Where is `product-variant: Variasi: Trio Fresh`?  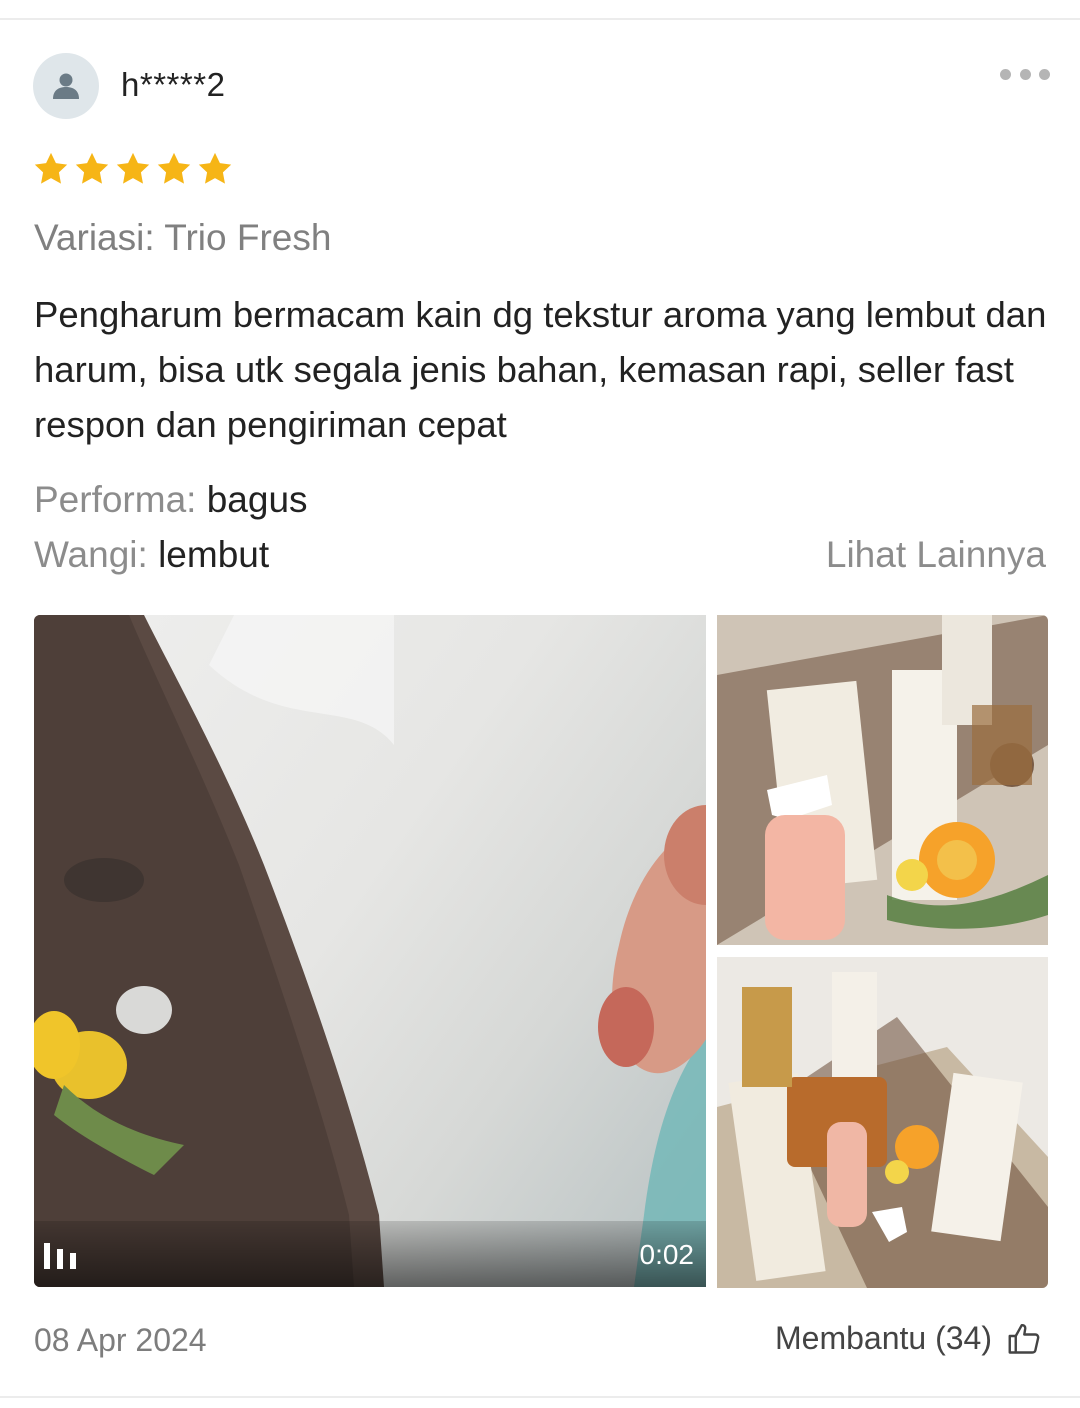 product-variant: Variasi: Trio Fresh is located at coordinates (183, 237).